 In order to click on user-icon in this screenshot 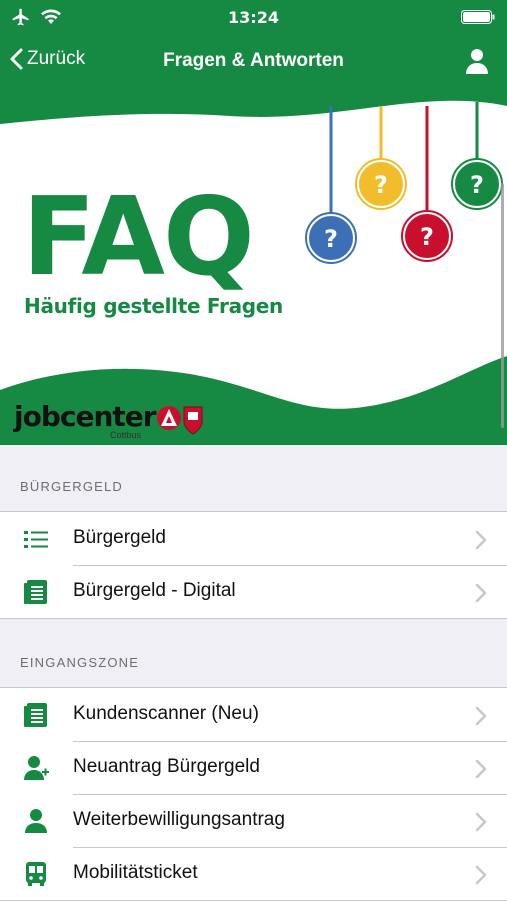, I will do `click(36, 821)`.